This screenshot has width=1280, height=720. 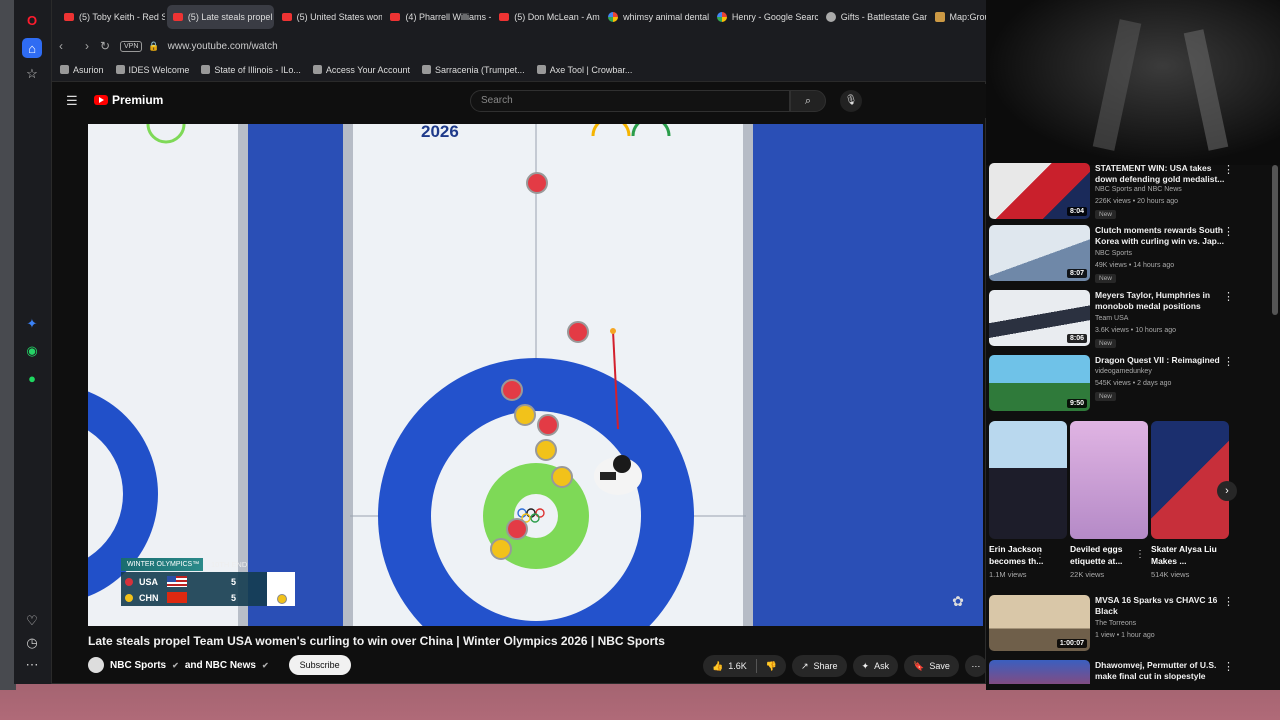 What do you see at coordinates (131, 46) in the screenshot?
I see `vpn-badge: VPN` at bounding box center [131, 46].